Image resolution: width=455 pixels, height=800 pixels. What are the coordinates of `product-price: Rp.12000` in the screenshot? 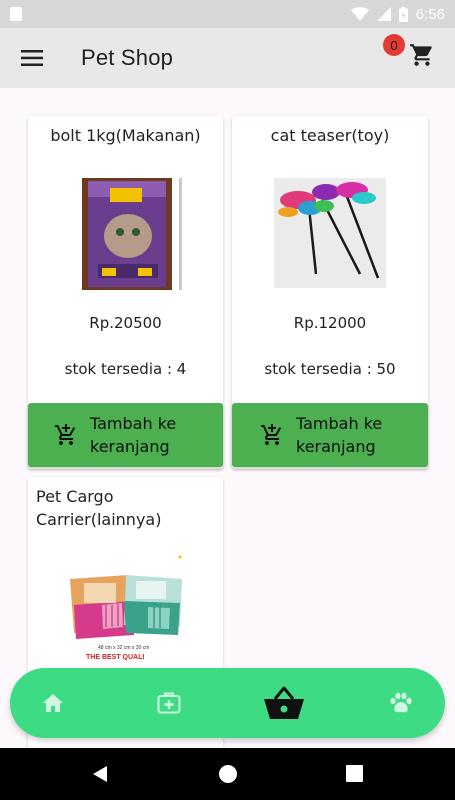 It's located at (330, 323).